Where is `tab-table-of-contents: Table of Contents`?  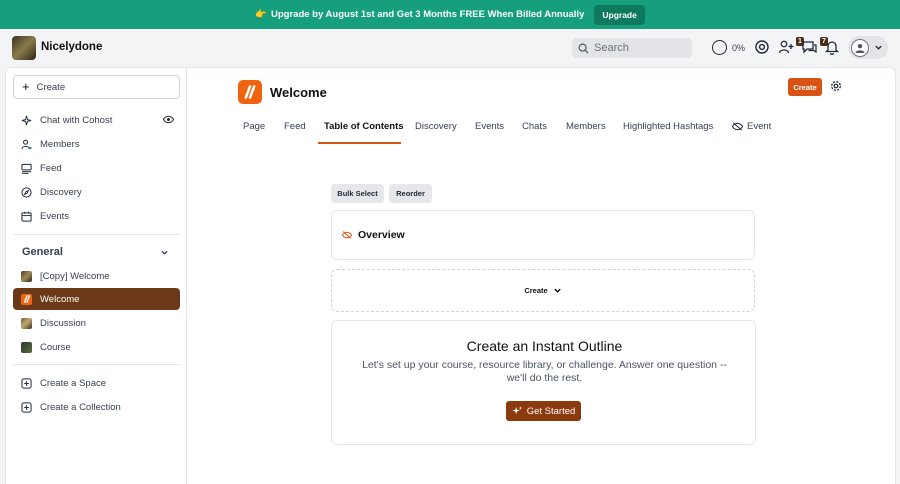
tab-table-of-contents: Table of Contents is located at coordinates (364, 126).